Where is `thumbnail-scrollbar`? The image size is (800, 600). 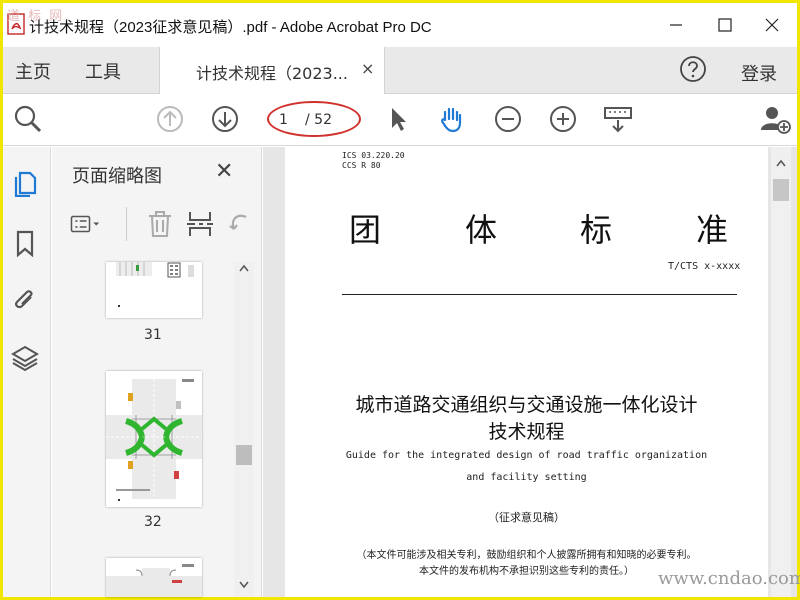 thumbnail-scrollbar is located at coordinates (244, 429).